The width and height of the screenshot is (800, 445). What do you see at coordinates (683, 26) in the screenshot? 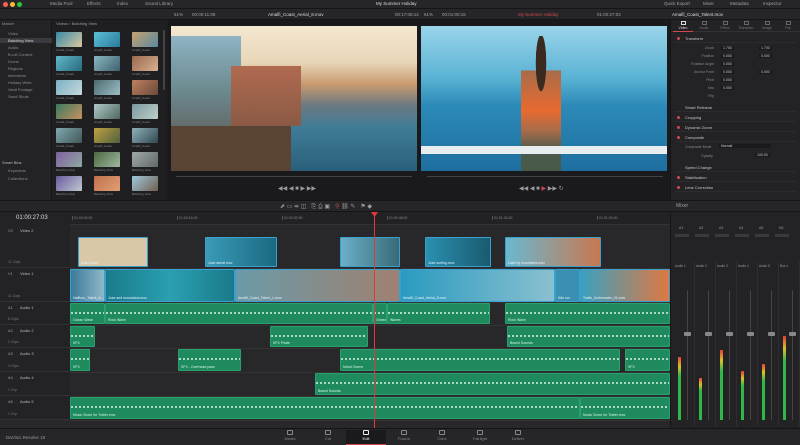
I see `inspector-tab-video: Video` at bounding box center [683, 26].